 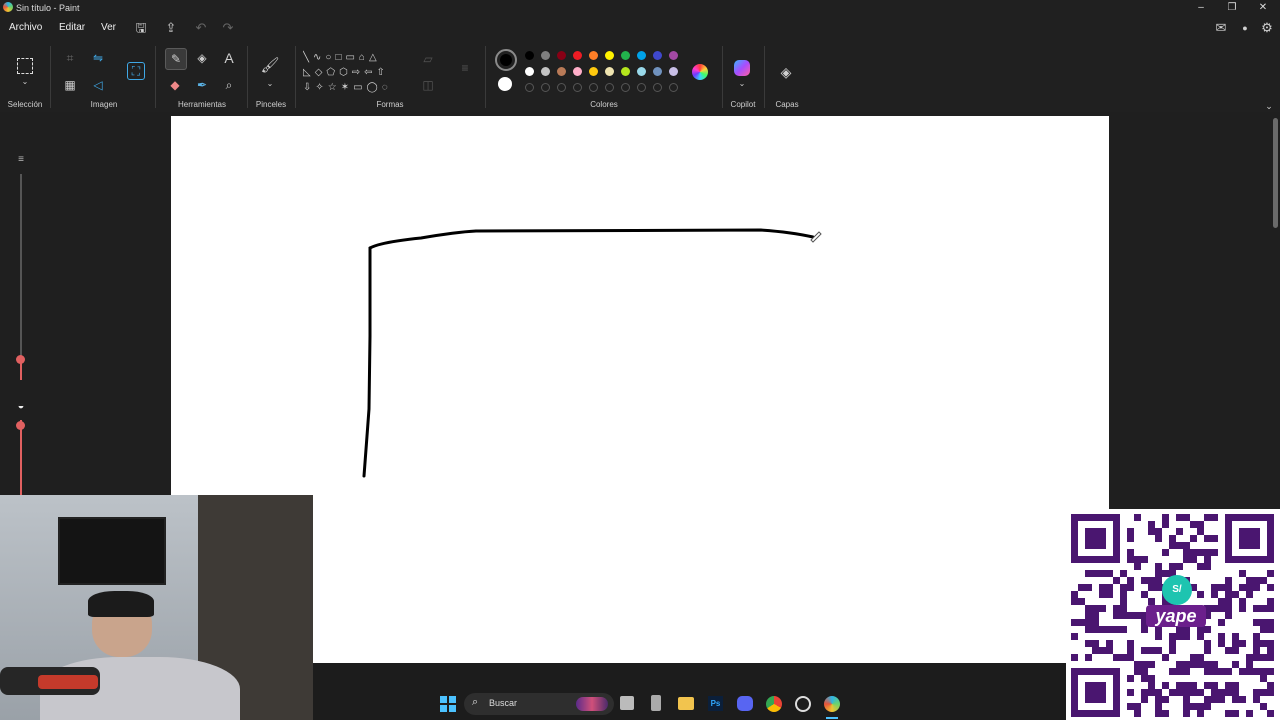 I want to click on zoom-icon: ⌕, so click(x=229, y=85).